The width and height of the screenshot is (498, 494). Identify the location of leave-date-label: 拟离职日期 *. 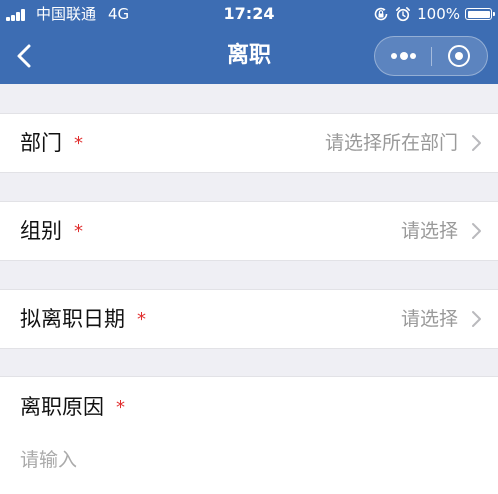
(83, 320).